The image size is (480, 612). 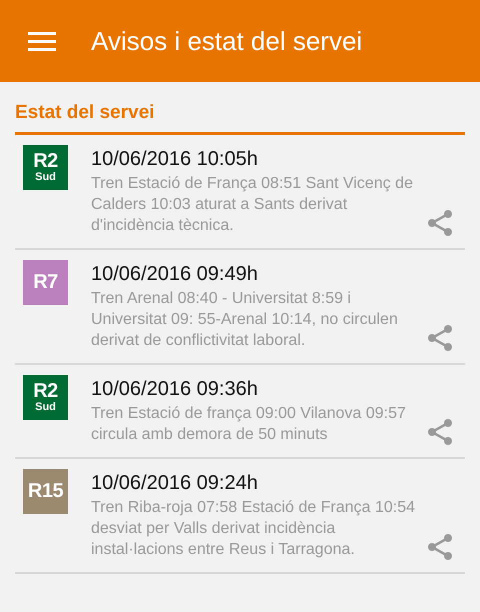 What do you see at coordinates (175, 389) in the screenshot?
I see `notice-datetime: 10/06/2016 09:36h` at bounding box center [175, 389].